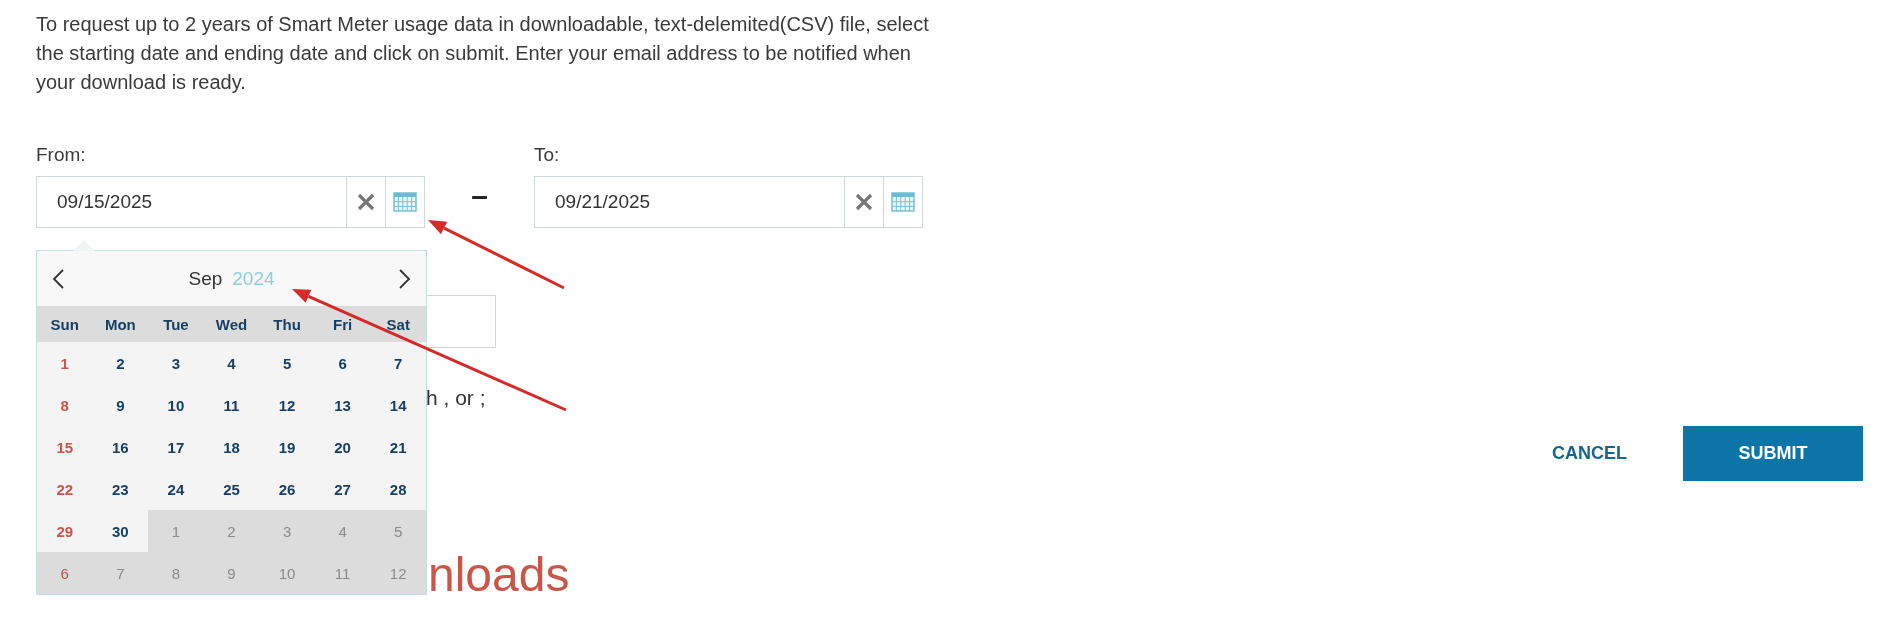 The height and width of the screenshot is (642, 1877). I want to click on previous-month-button, so click(58, 278).